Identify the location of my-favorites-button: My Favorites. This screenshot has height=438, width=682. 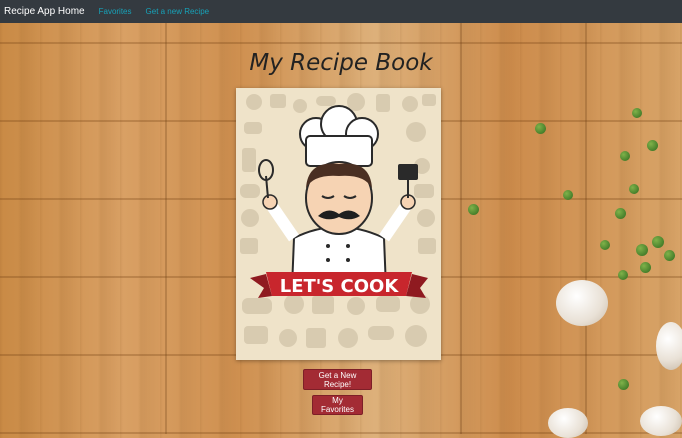
(337, 405).